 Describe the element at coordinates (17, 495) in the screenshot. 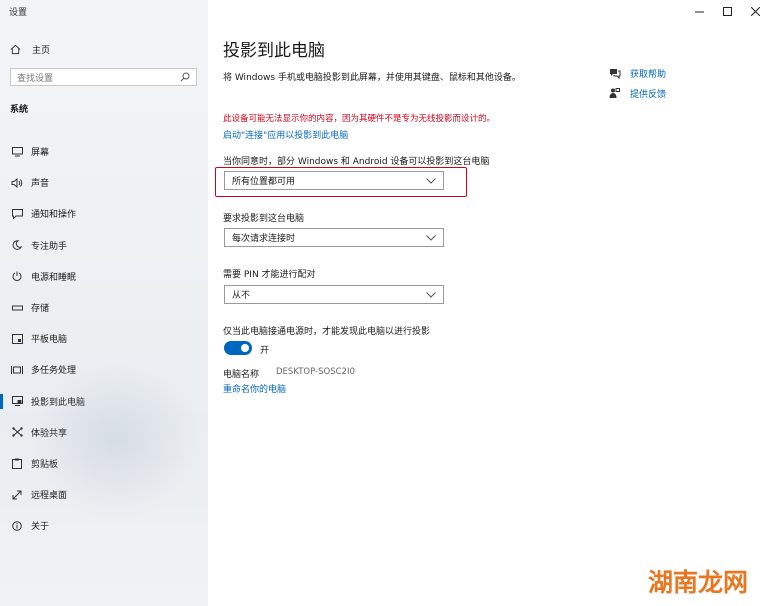

I see `remote-desktop-icon` at that location.